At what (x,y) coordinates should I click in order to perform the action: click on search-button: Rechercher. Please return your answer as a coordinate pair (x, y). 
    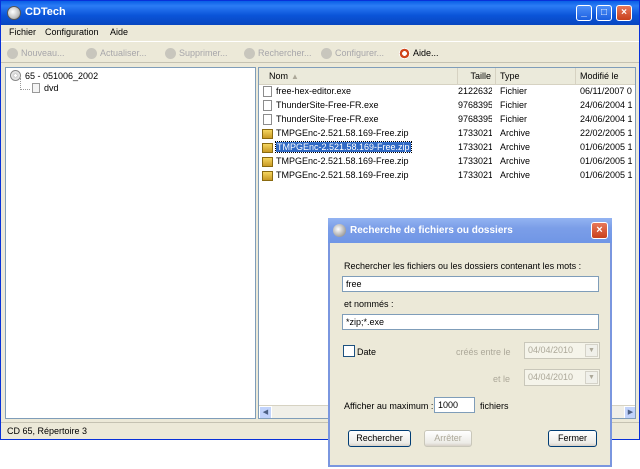
    Looking at the image, I should click on (379, 438).